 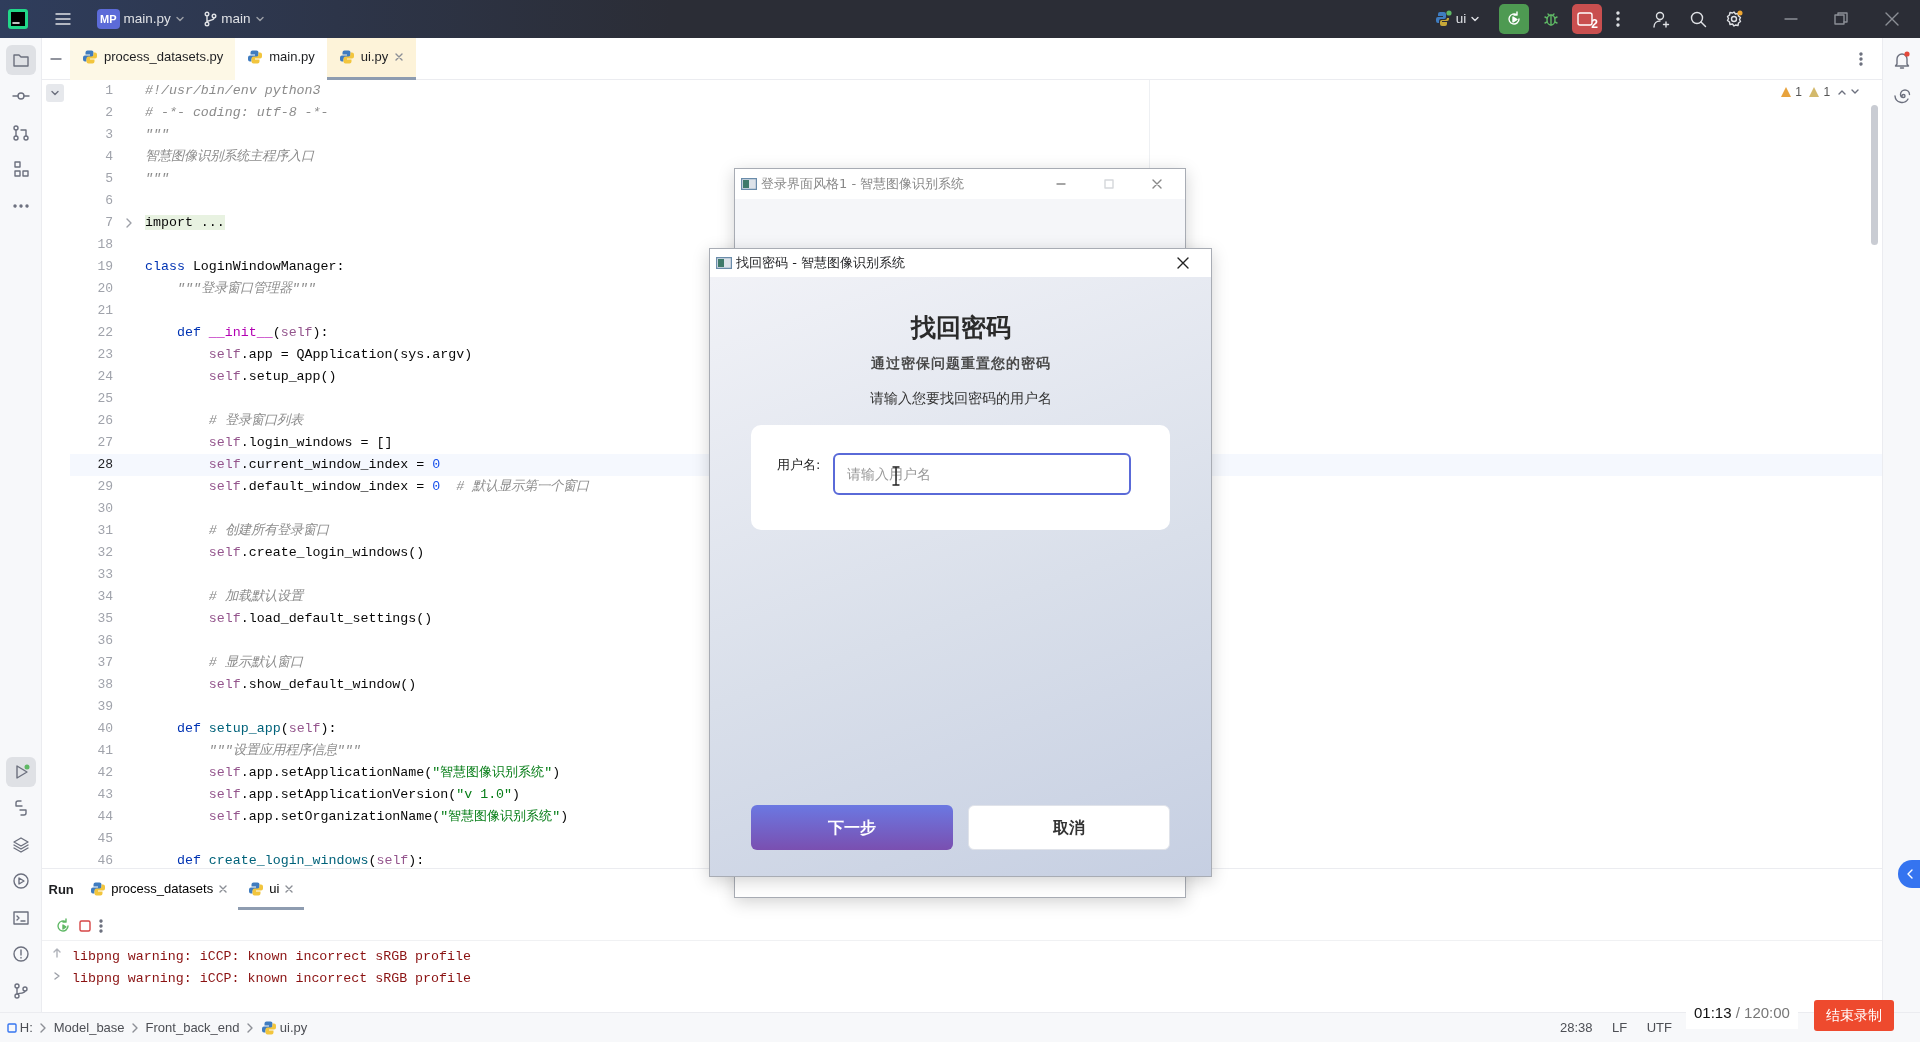 I want to click on scrollbar-thumb, so click(x=1874, y=175).